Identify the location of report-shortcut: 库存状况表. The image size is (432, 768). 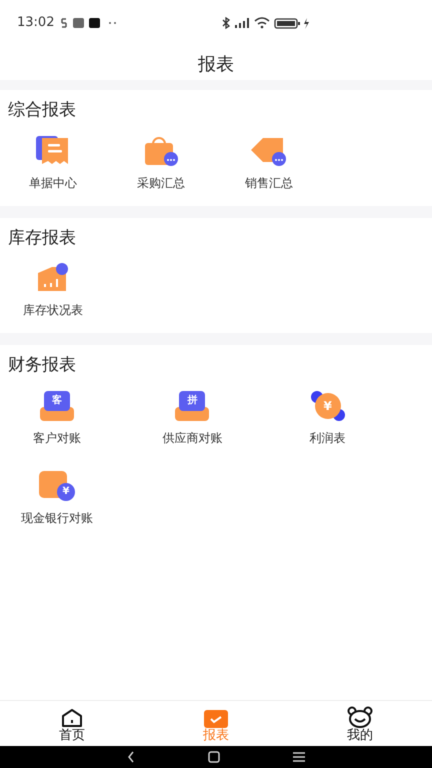
(55, 291).